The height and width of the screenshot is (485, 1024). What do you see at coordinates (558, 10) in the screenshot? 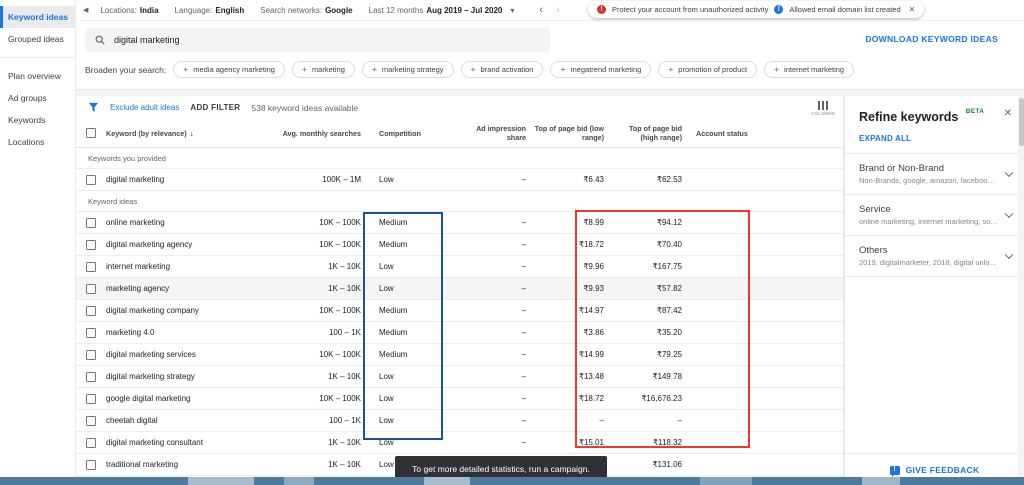
I see `next-period-icon: ›` at bounding box center [558, 10].